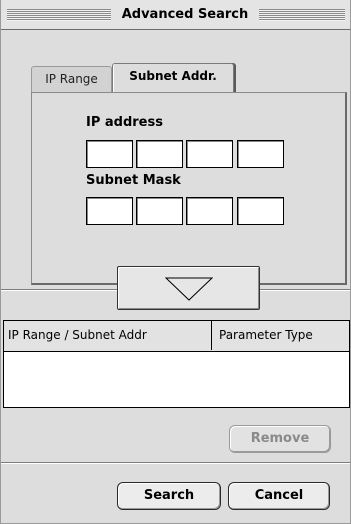 The image size is (351, 524). I want to click on triangle-down-icon, so click(189, 289).